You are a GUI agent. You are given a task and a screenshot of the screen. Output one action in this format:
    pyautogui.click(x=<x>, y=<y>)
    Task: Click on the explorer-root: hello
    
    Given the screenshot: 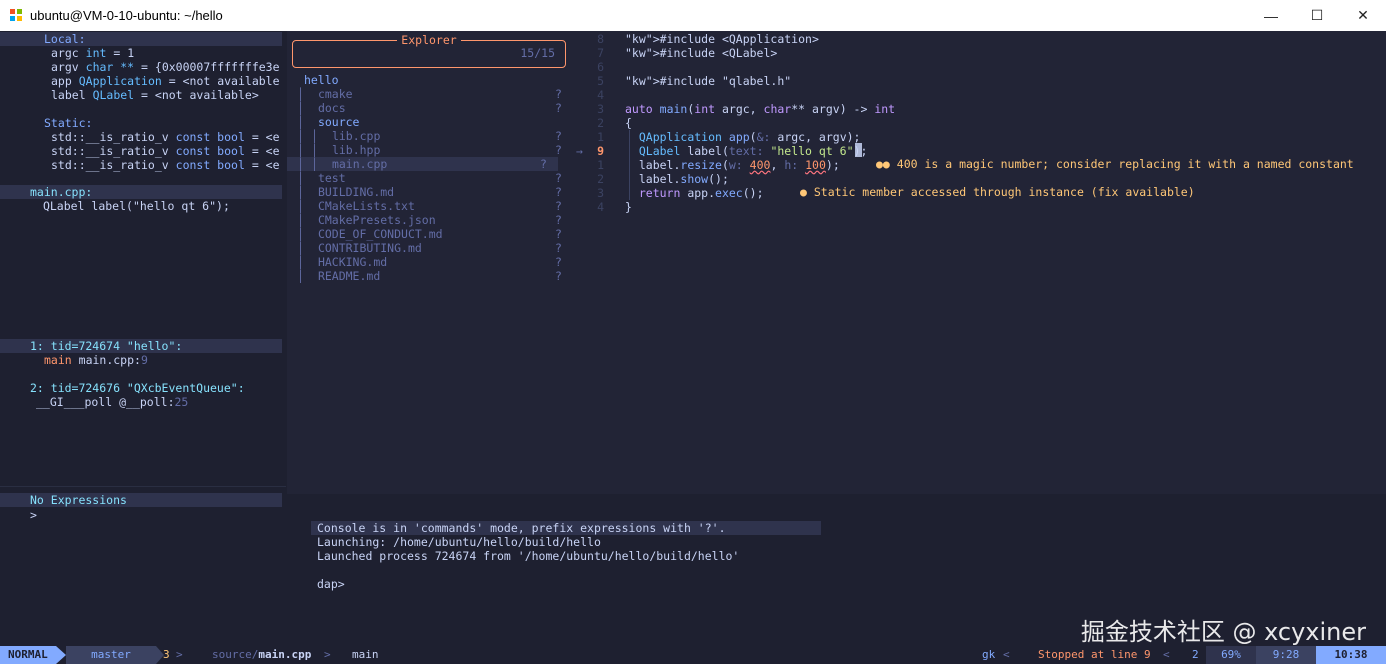 What is the action you would take?
    pyautogui.click(x=318, y=80)
    